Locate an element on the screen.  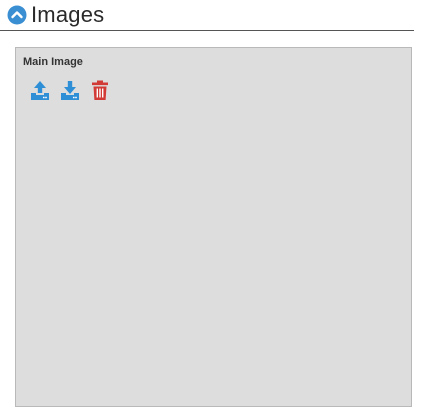
main-image-label: Main Image is located at coordinates (53, 62).